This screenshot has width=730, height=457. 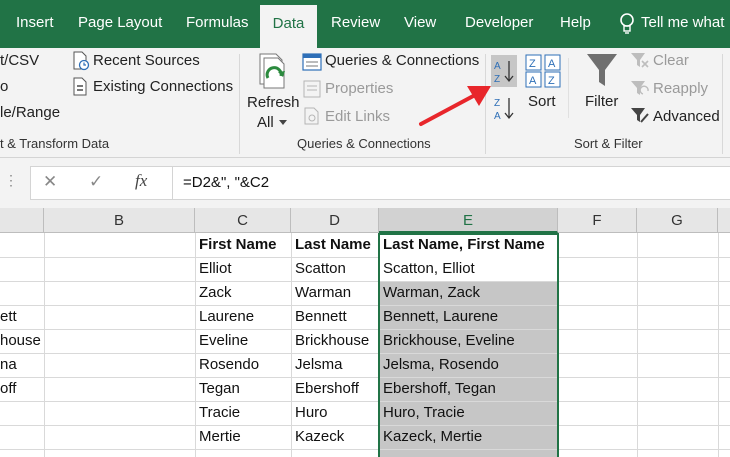 What do you see at coordinates (272, 71) in the screenshot?
I see `refresh-all-icon` at bounding box center [272, 71].